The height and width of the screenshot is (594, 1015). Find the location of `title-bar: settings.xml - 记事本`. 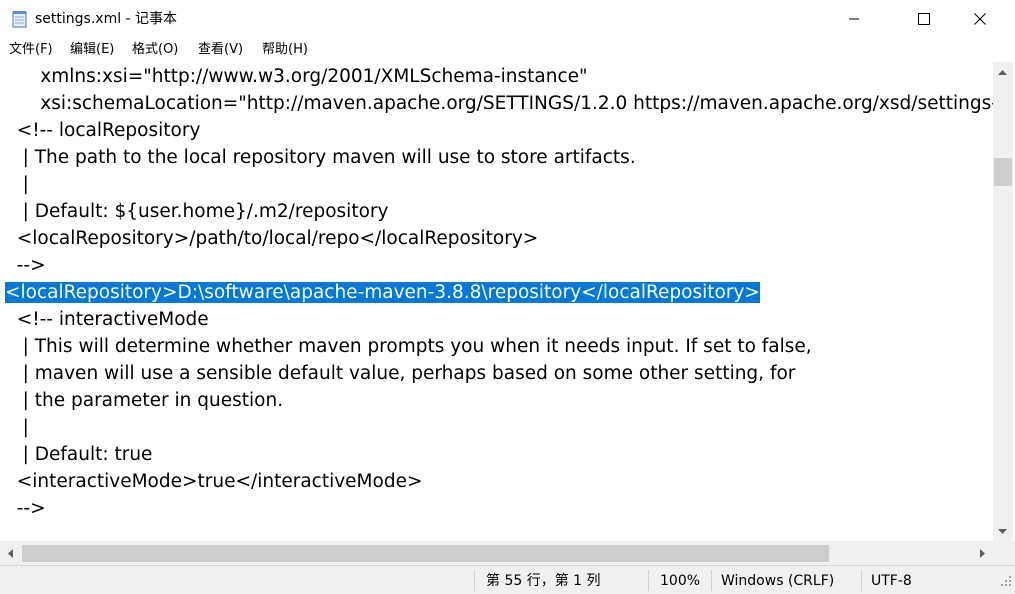

title-bar: settings.xml - 记事本 is located at coordinates (507, 19).